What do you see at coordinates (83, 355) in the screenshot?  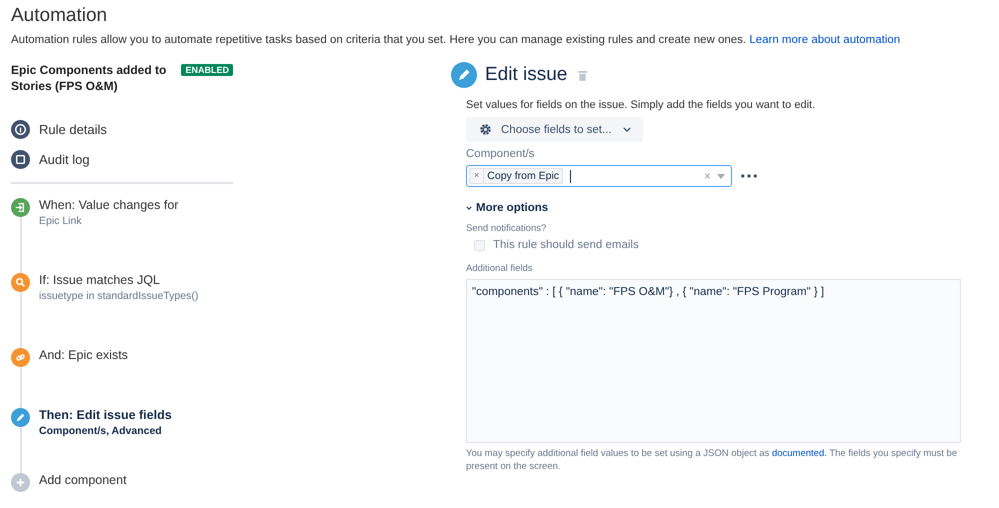 I see `step-title: And: Epic exists` at bounding box center [83, 355].